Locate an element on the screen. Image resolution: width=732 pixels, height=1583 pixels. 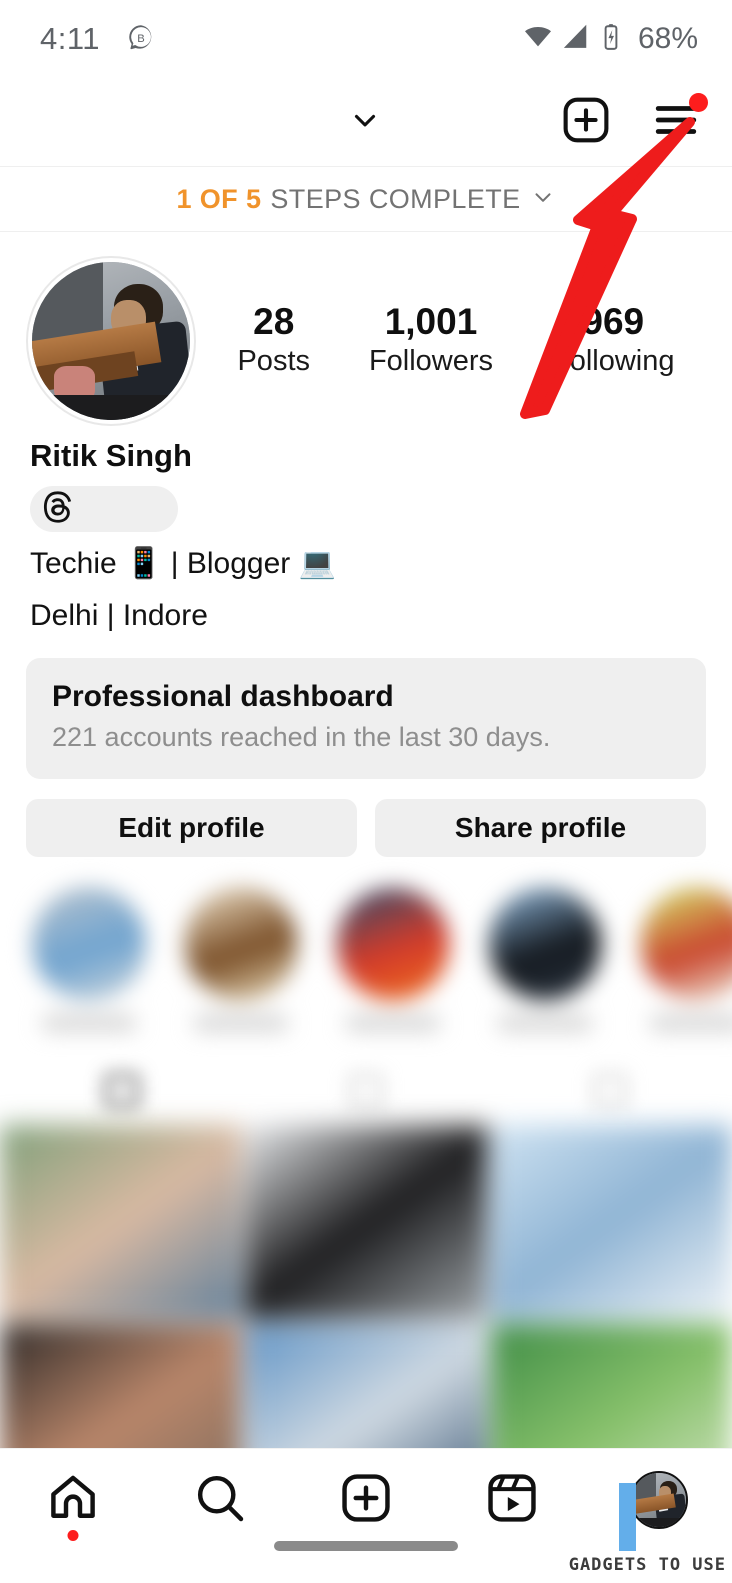
cellular-signal-icon is located at coordinates (576, 39).